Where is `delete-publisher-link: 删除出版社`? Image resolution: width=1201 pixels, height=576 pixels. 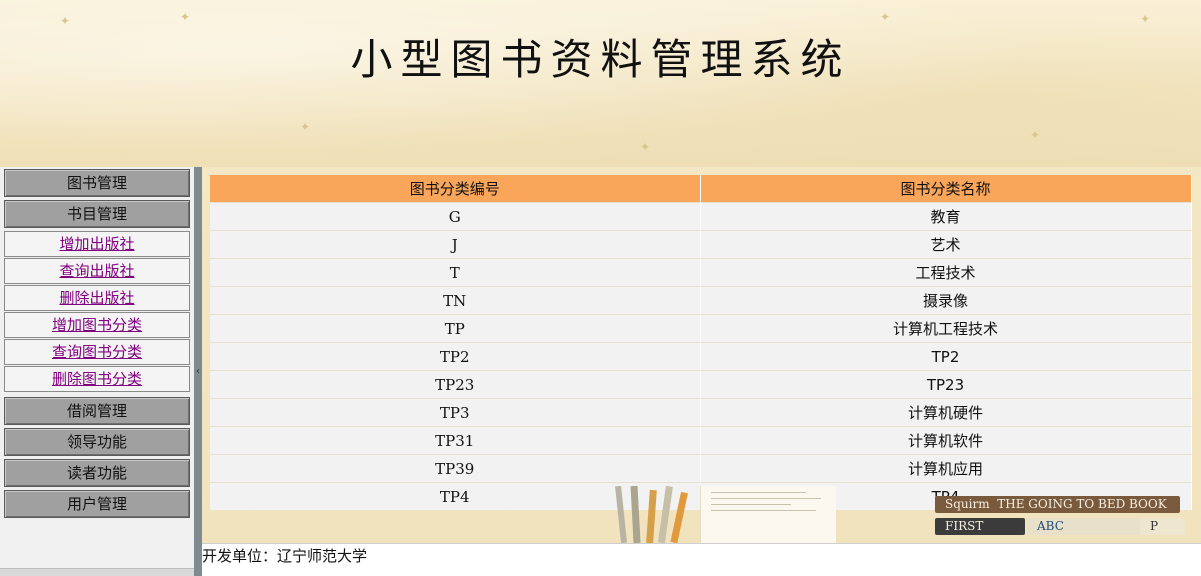
delete-publisher-link: 删除出版社 is located at coordinates (96, 298).